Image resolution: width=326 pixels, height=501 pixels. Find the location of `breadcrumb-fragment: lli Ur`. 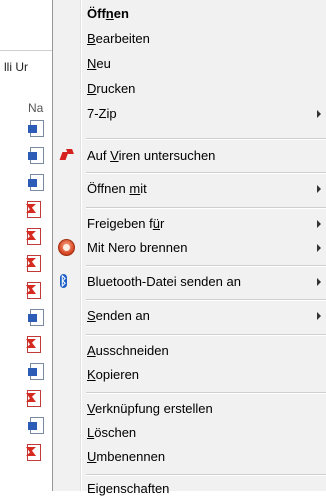

breadcrumb-fragment: lli Ur is located at coordinates (16, 67).